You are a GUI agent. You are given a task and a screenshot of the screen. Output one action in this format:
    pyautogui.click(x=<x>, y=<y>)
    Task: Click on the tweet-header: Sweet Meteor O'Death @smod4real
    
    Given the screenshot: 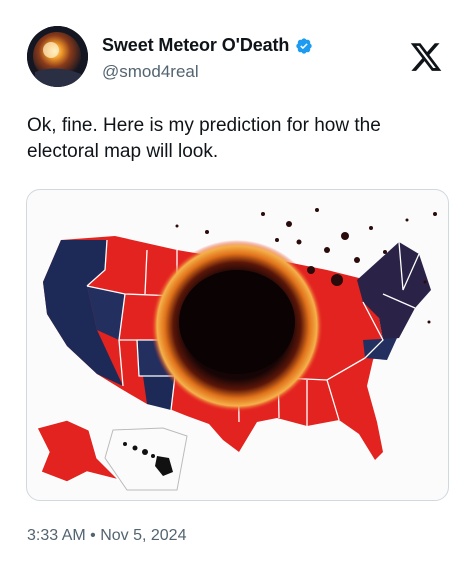 What is the action you would take?
    pyautogui.click(x=240, y=58)
    